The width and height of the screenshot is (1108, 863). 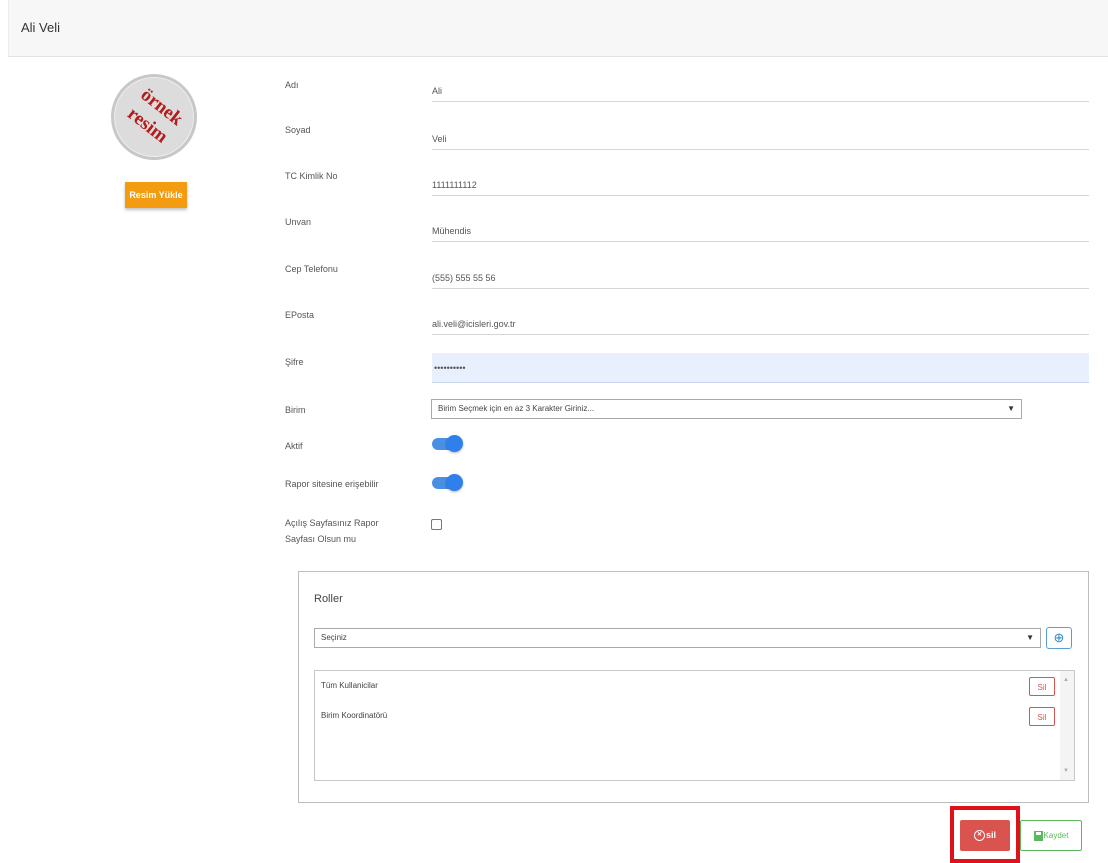 What do you see at coordinates (979, 836) in the screenshot?
I see `x-circle-icon: ✕` at bounding box center [979, 836].